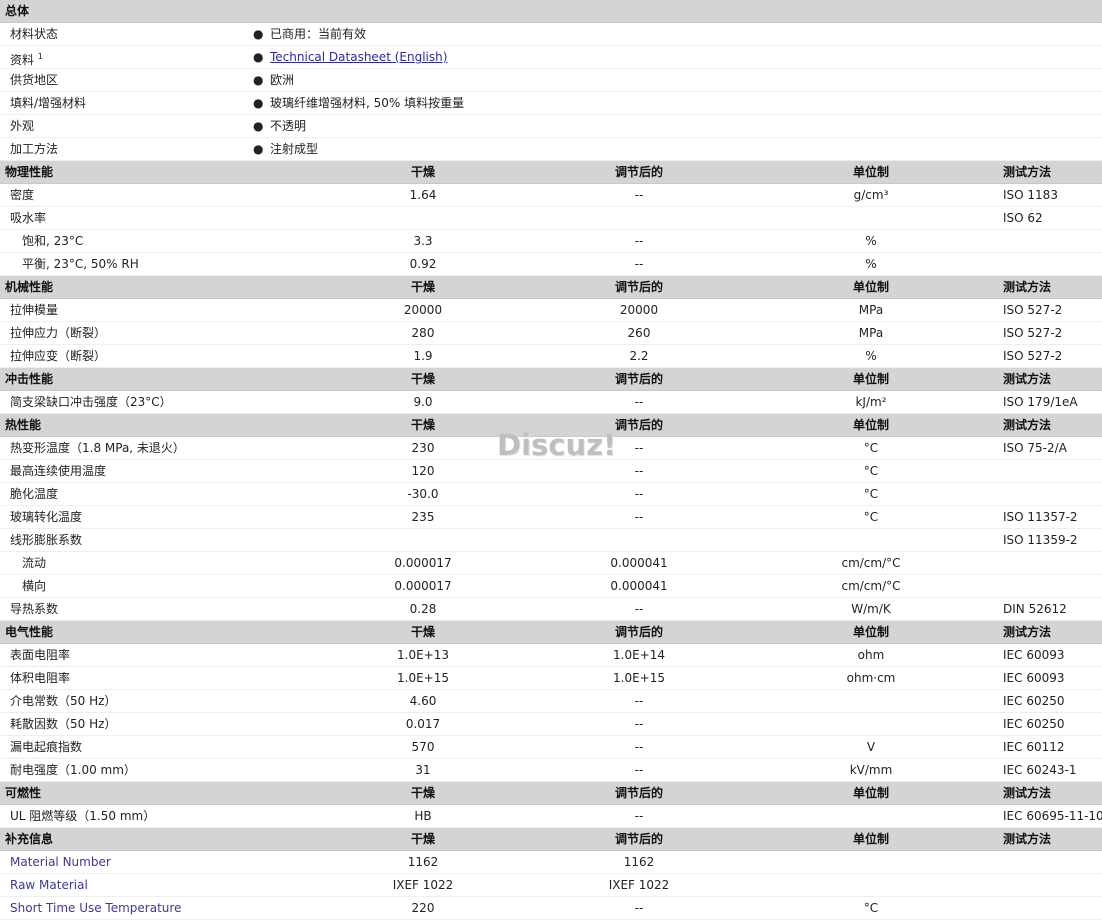  Describe the element at coordinates (58, 356) in the screenshot. I see `property-name: 拉伸应变（断裂）` at that location.